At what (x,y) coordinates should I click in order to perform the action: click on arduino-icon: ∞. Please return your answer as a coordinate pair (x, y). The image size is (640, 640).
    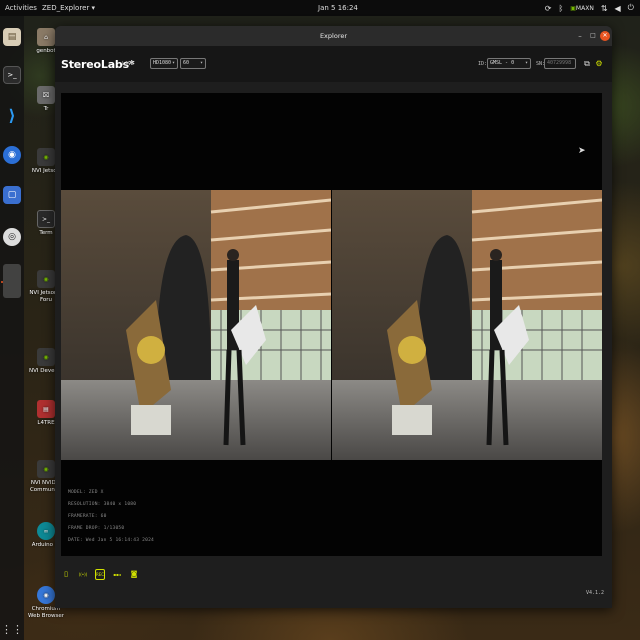
    Looking at the image, I should click on (46, 531).